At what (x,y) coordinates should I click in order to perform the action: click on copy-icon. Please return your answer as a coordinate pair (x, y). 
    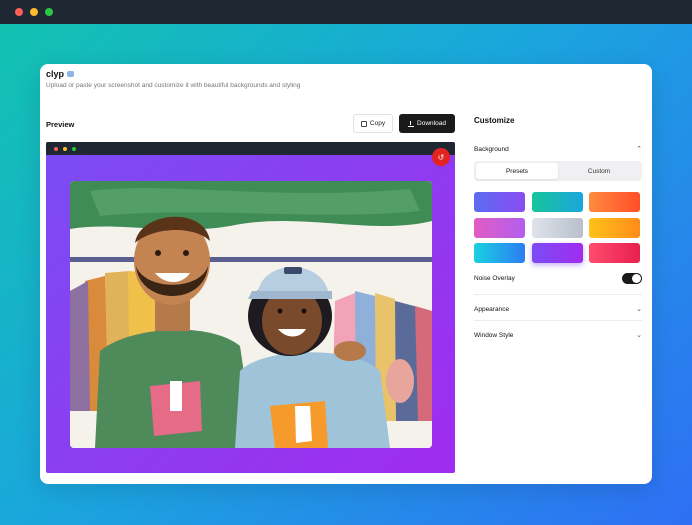
    Looking at the image, I should click on (363, 123).